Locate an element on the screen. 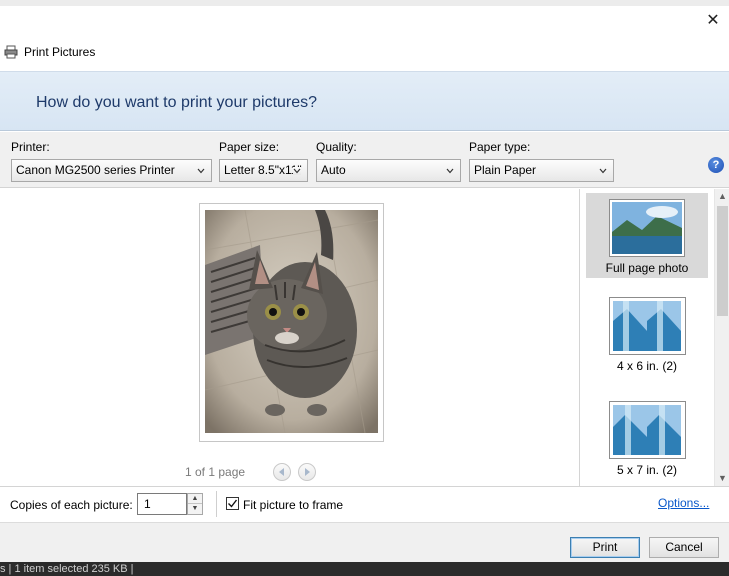 Image resolution: width=729 pixels, height=576 pixels. close-button: ✕ is located at coordinates (713, 22).